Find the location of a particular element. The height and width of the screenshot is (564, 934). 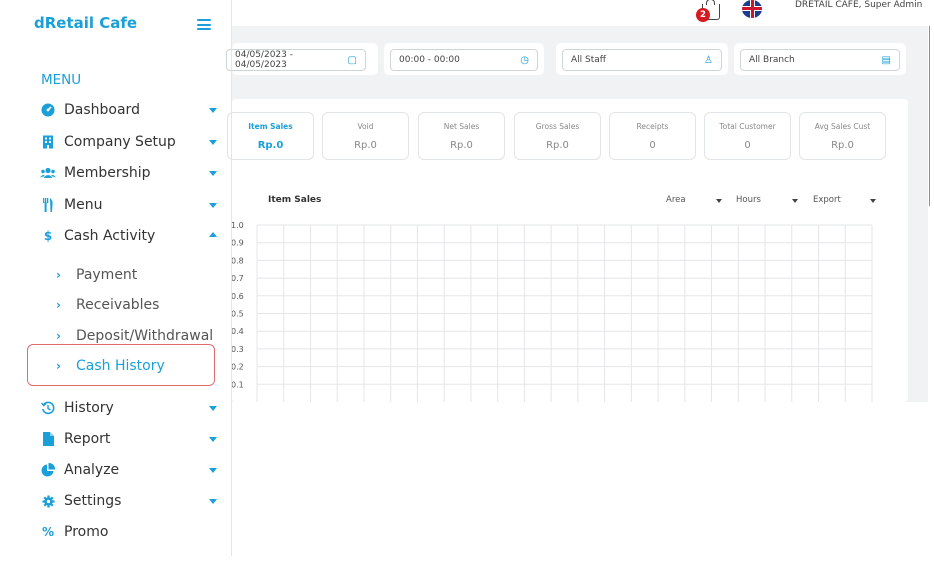

date-range-value: 04/05/2023 - 04/05/2023 is located at coordinates (264, 60).